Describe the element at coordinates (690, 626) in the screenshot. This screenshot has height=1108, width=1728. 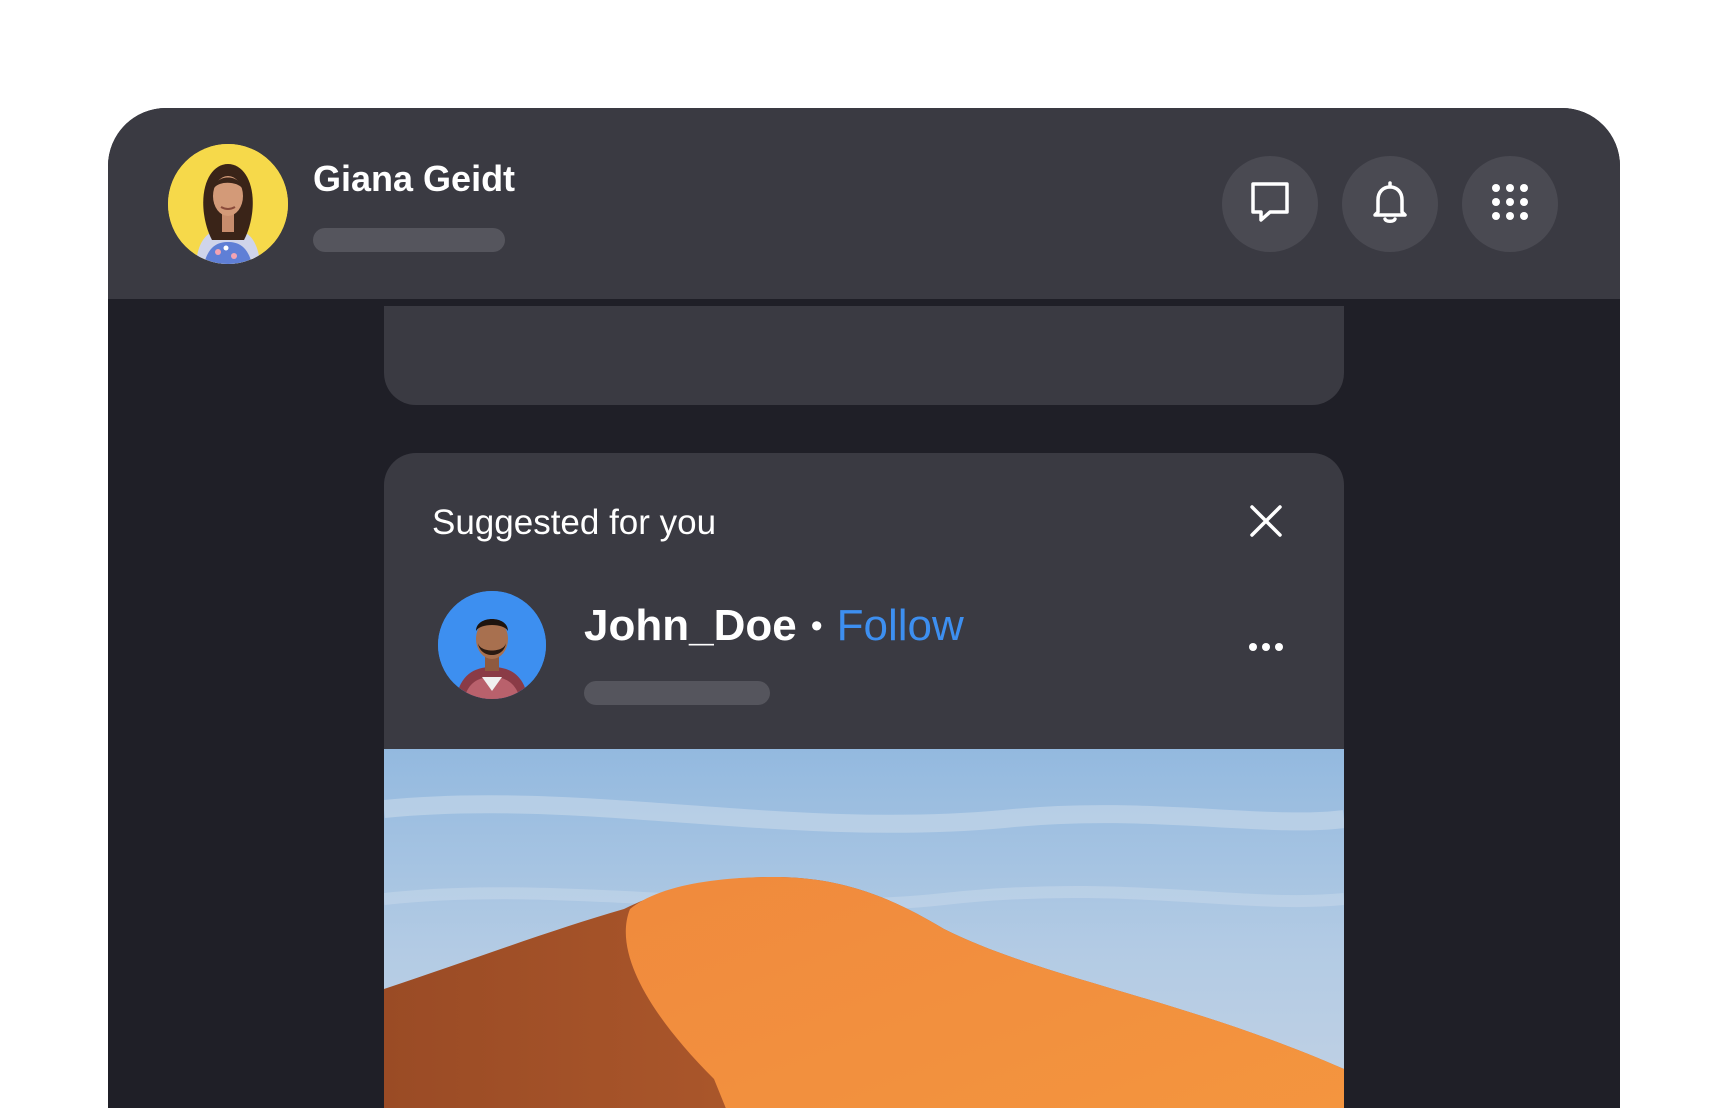
I see `suggested-user-name: John_Doe` at that location.